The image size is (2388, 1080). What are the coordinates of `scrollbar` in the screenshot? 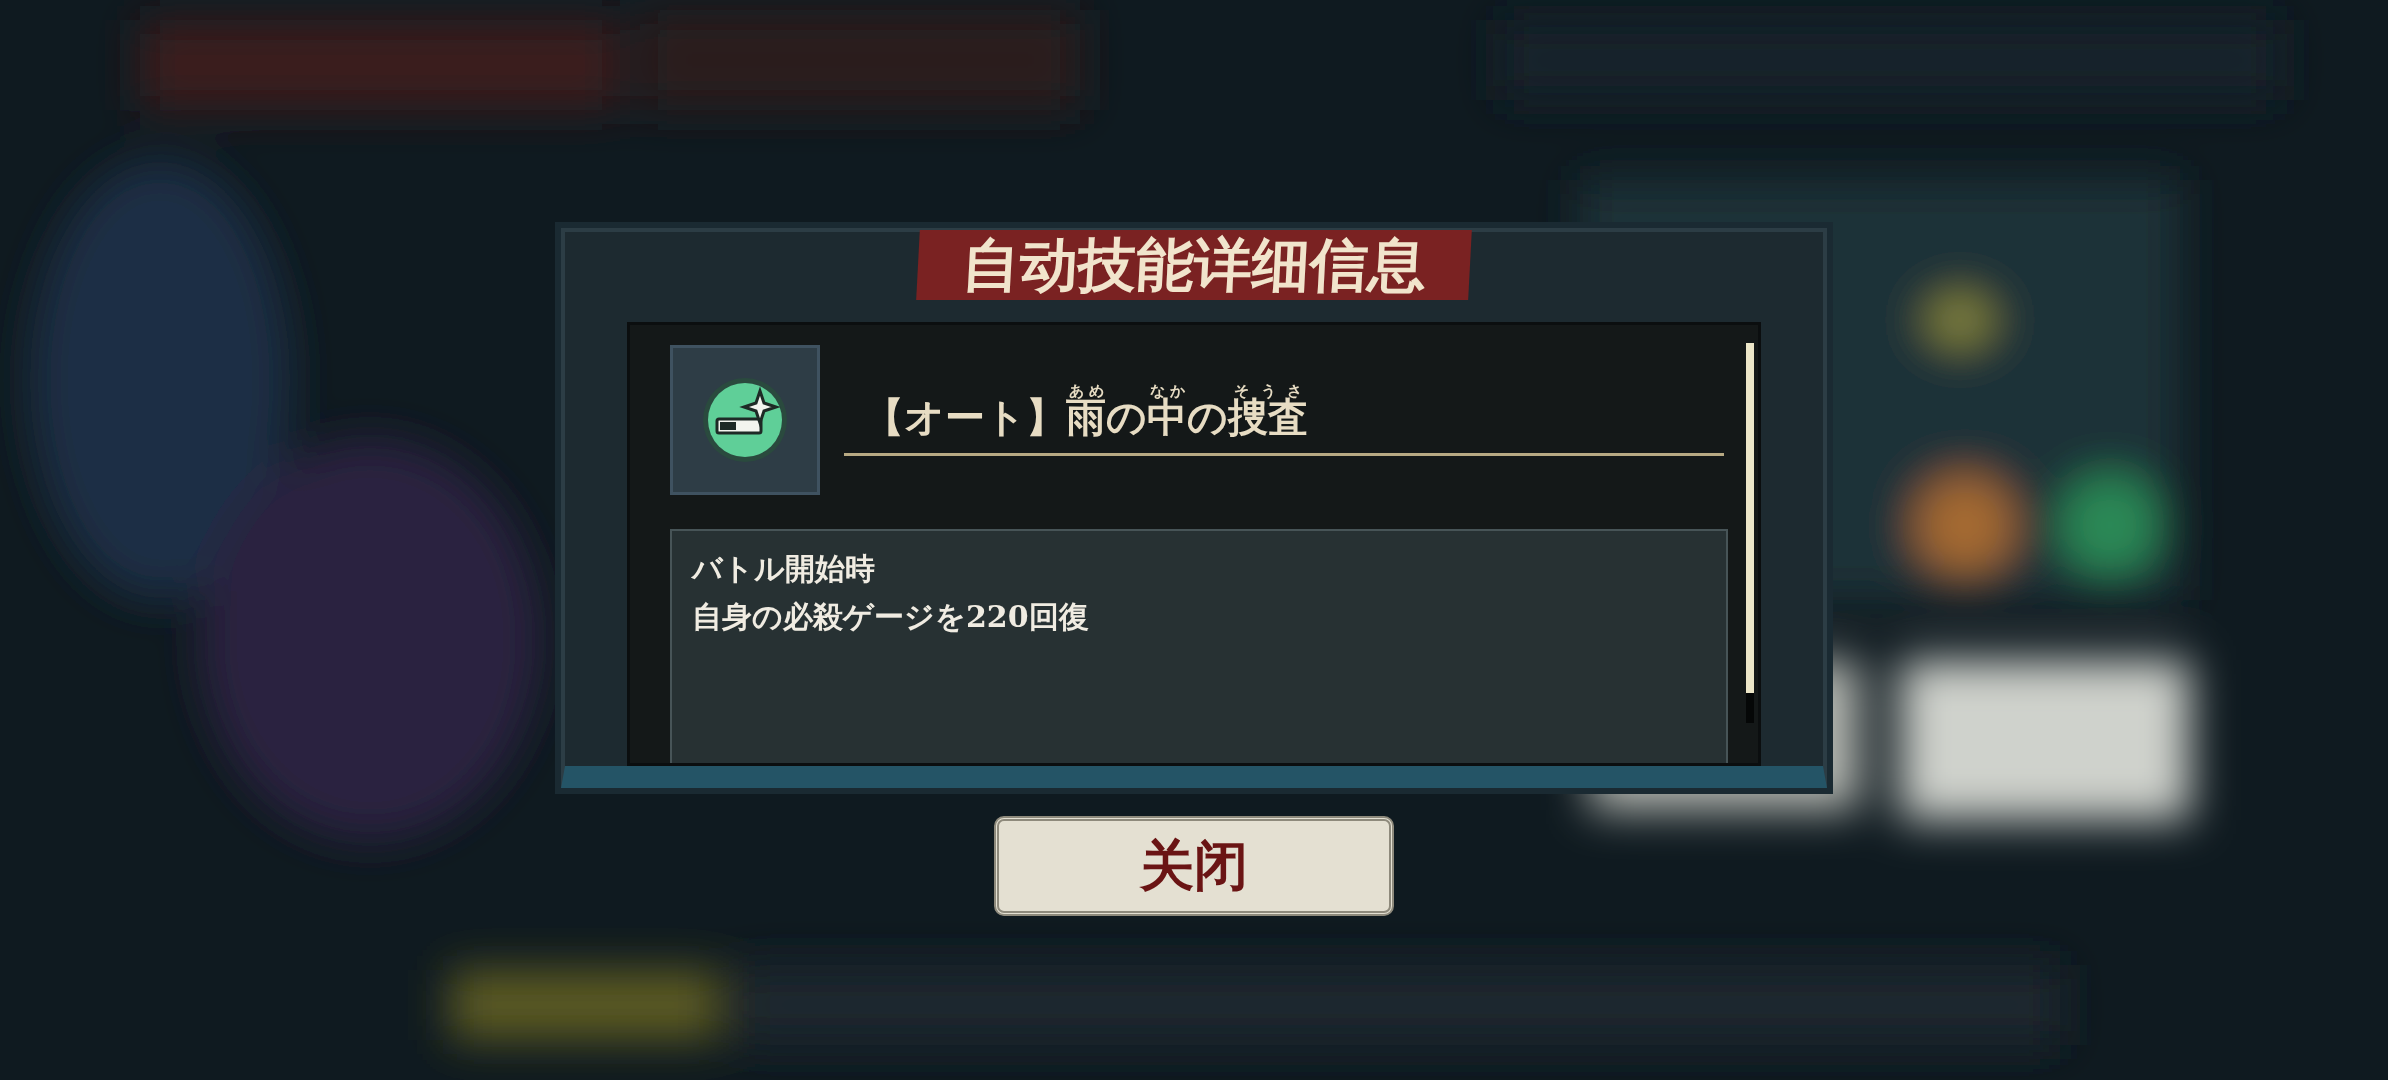 It's located at (1750, 533).